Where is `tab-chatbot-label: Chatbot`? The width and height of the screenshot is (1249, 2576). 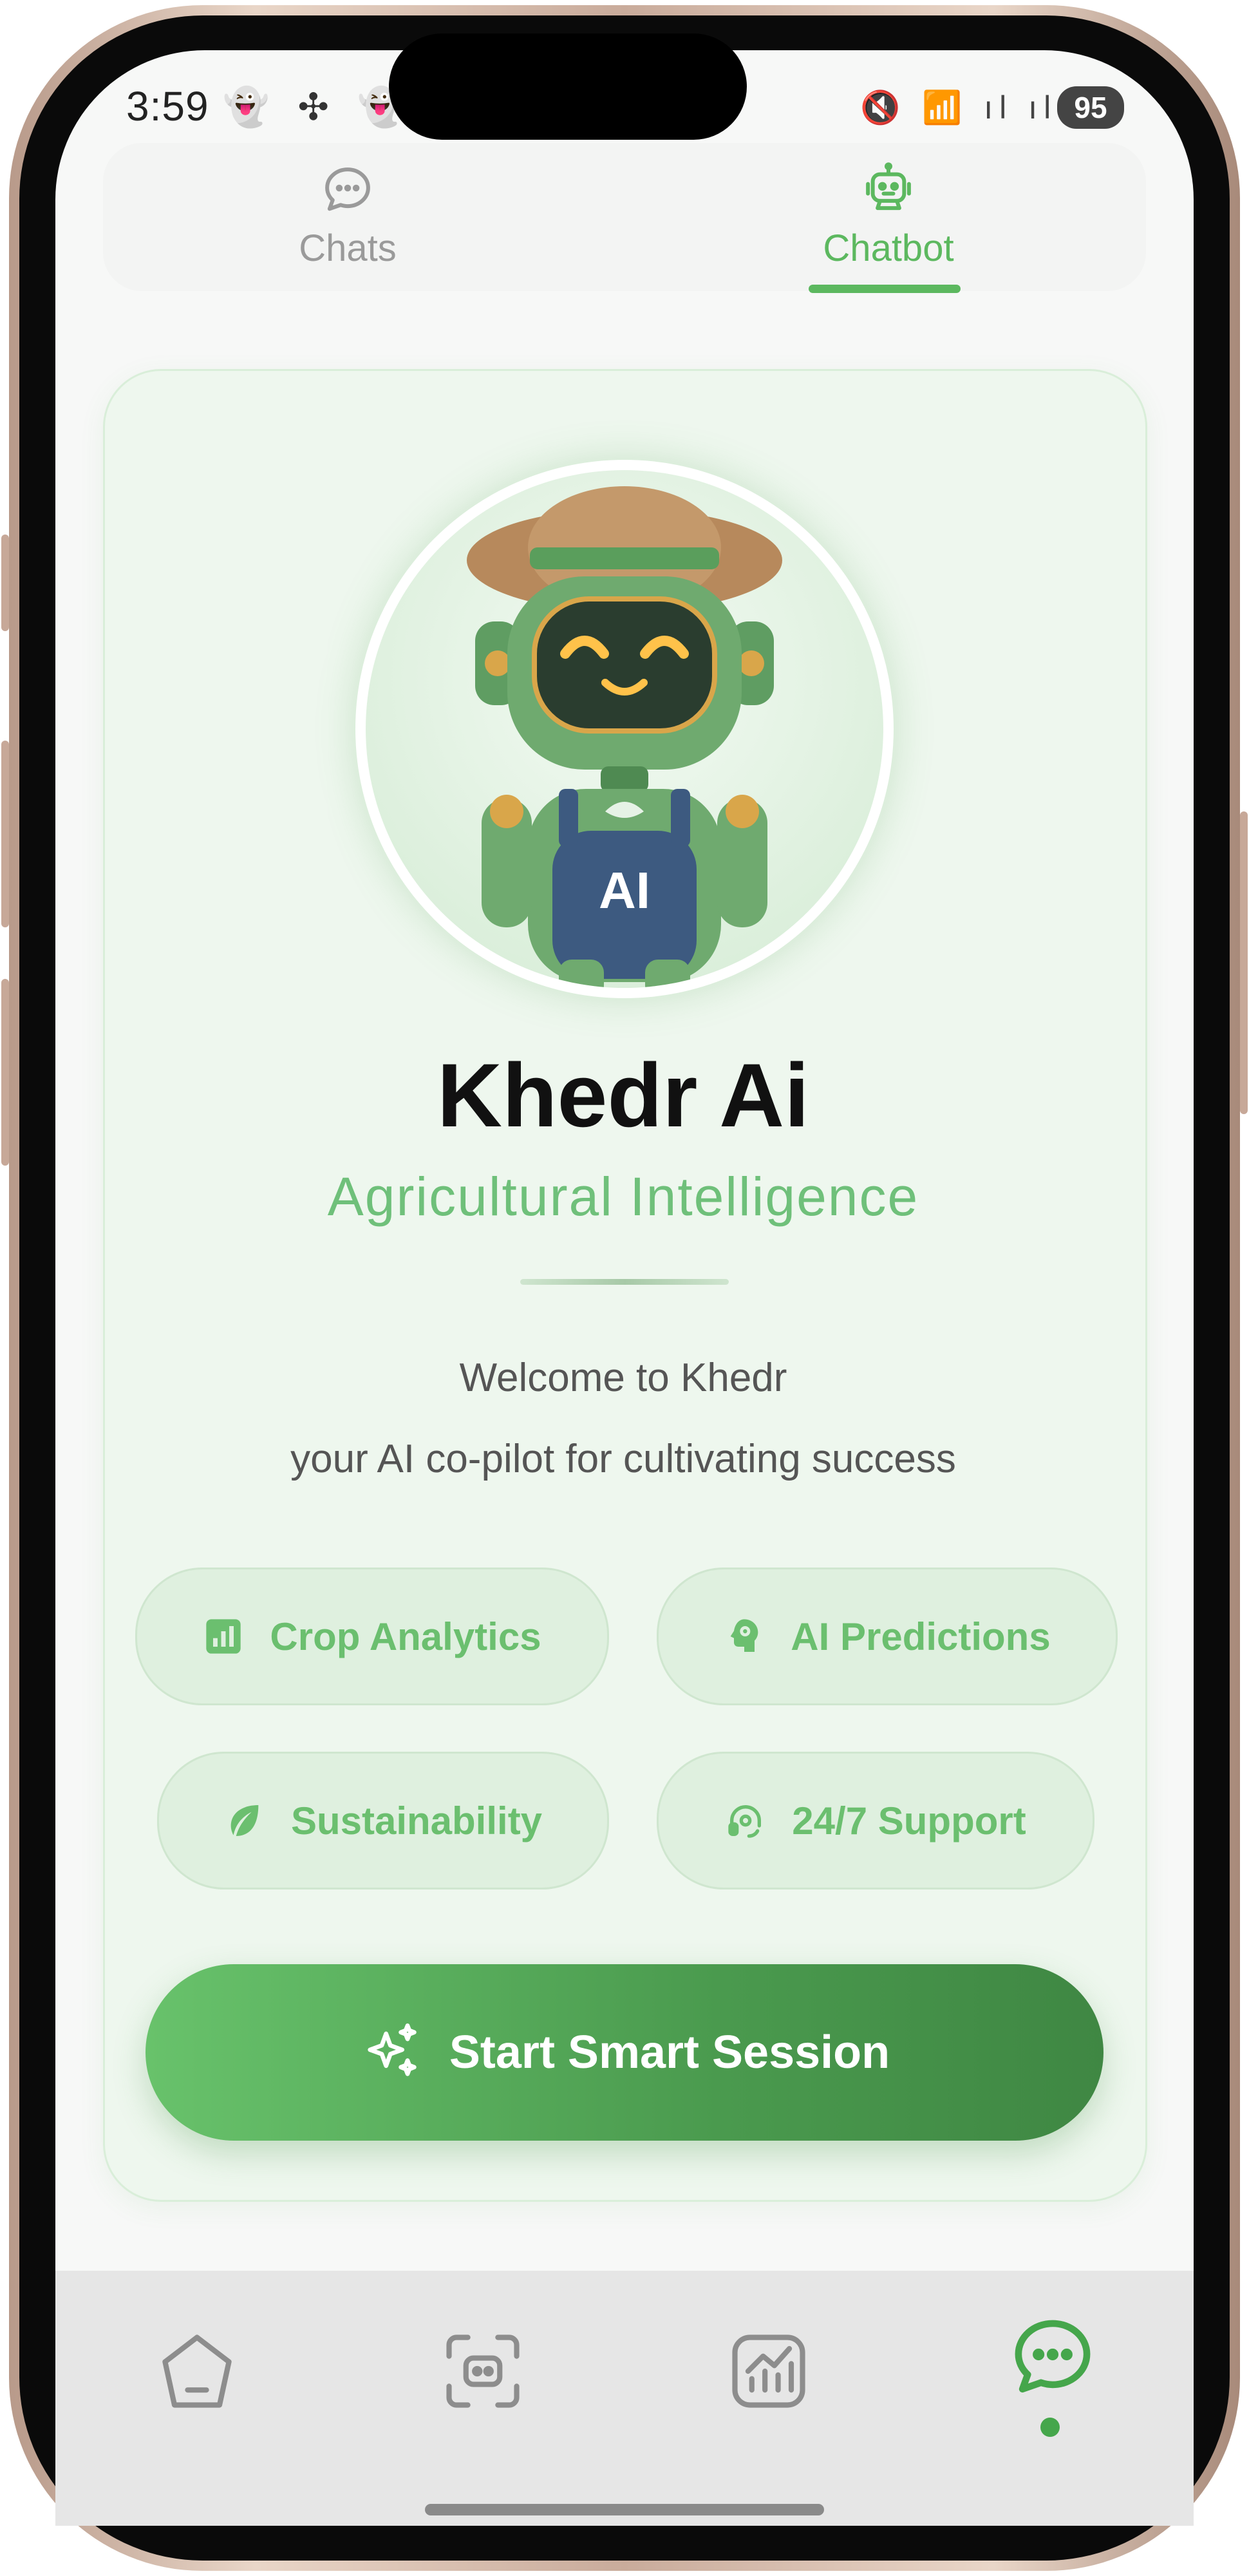 tab-chatbot-label: Chatbot is located at coordinates (888, 248).